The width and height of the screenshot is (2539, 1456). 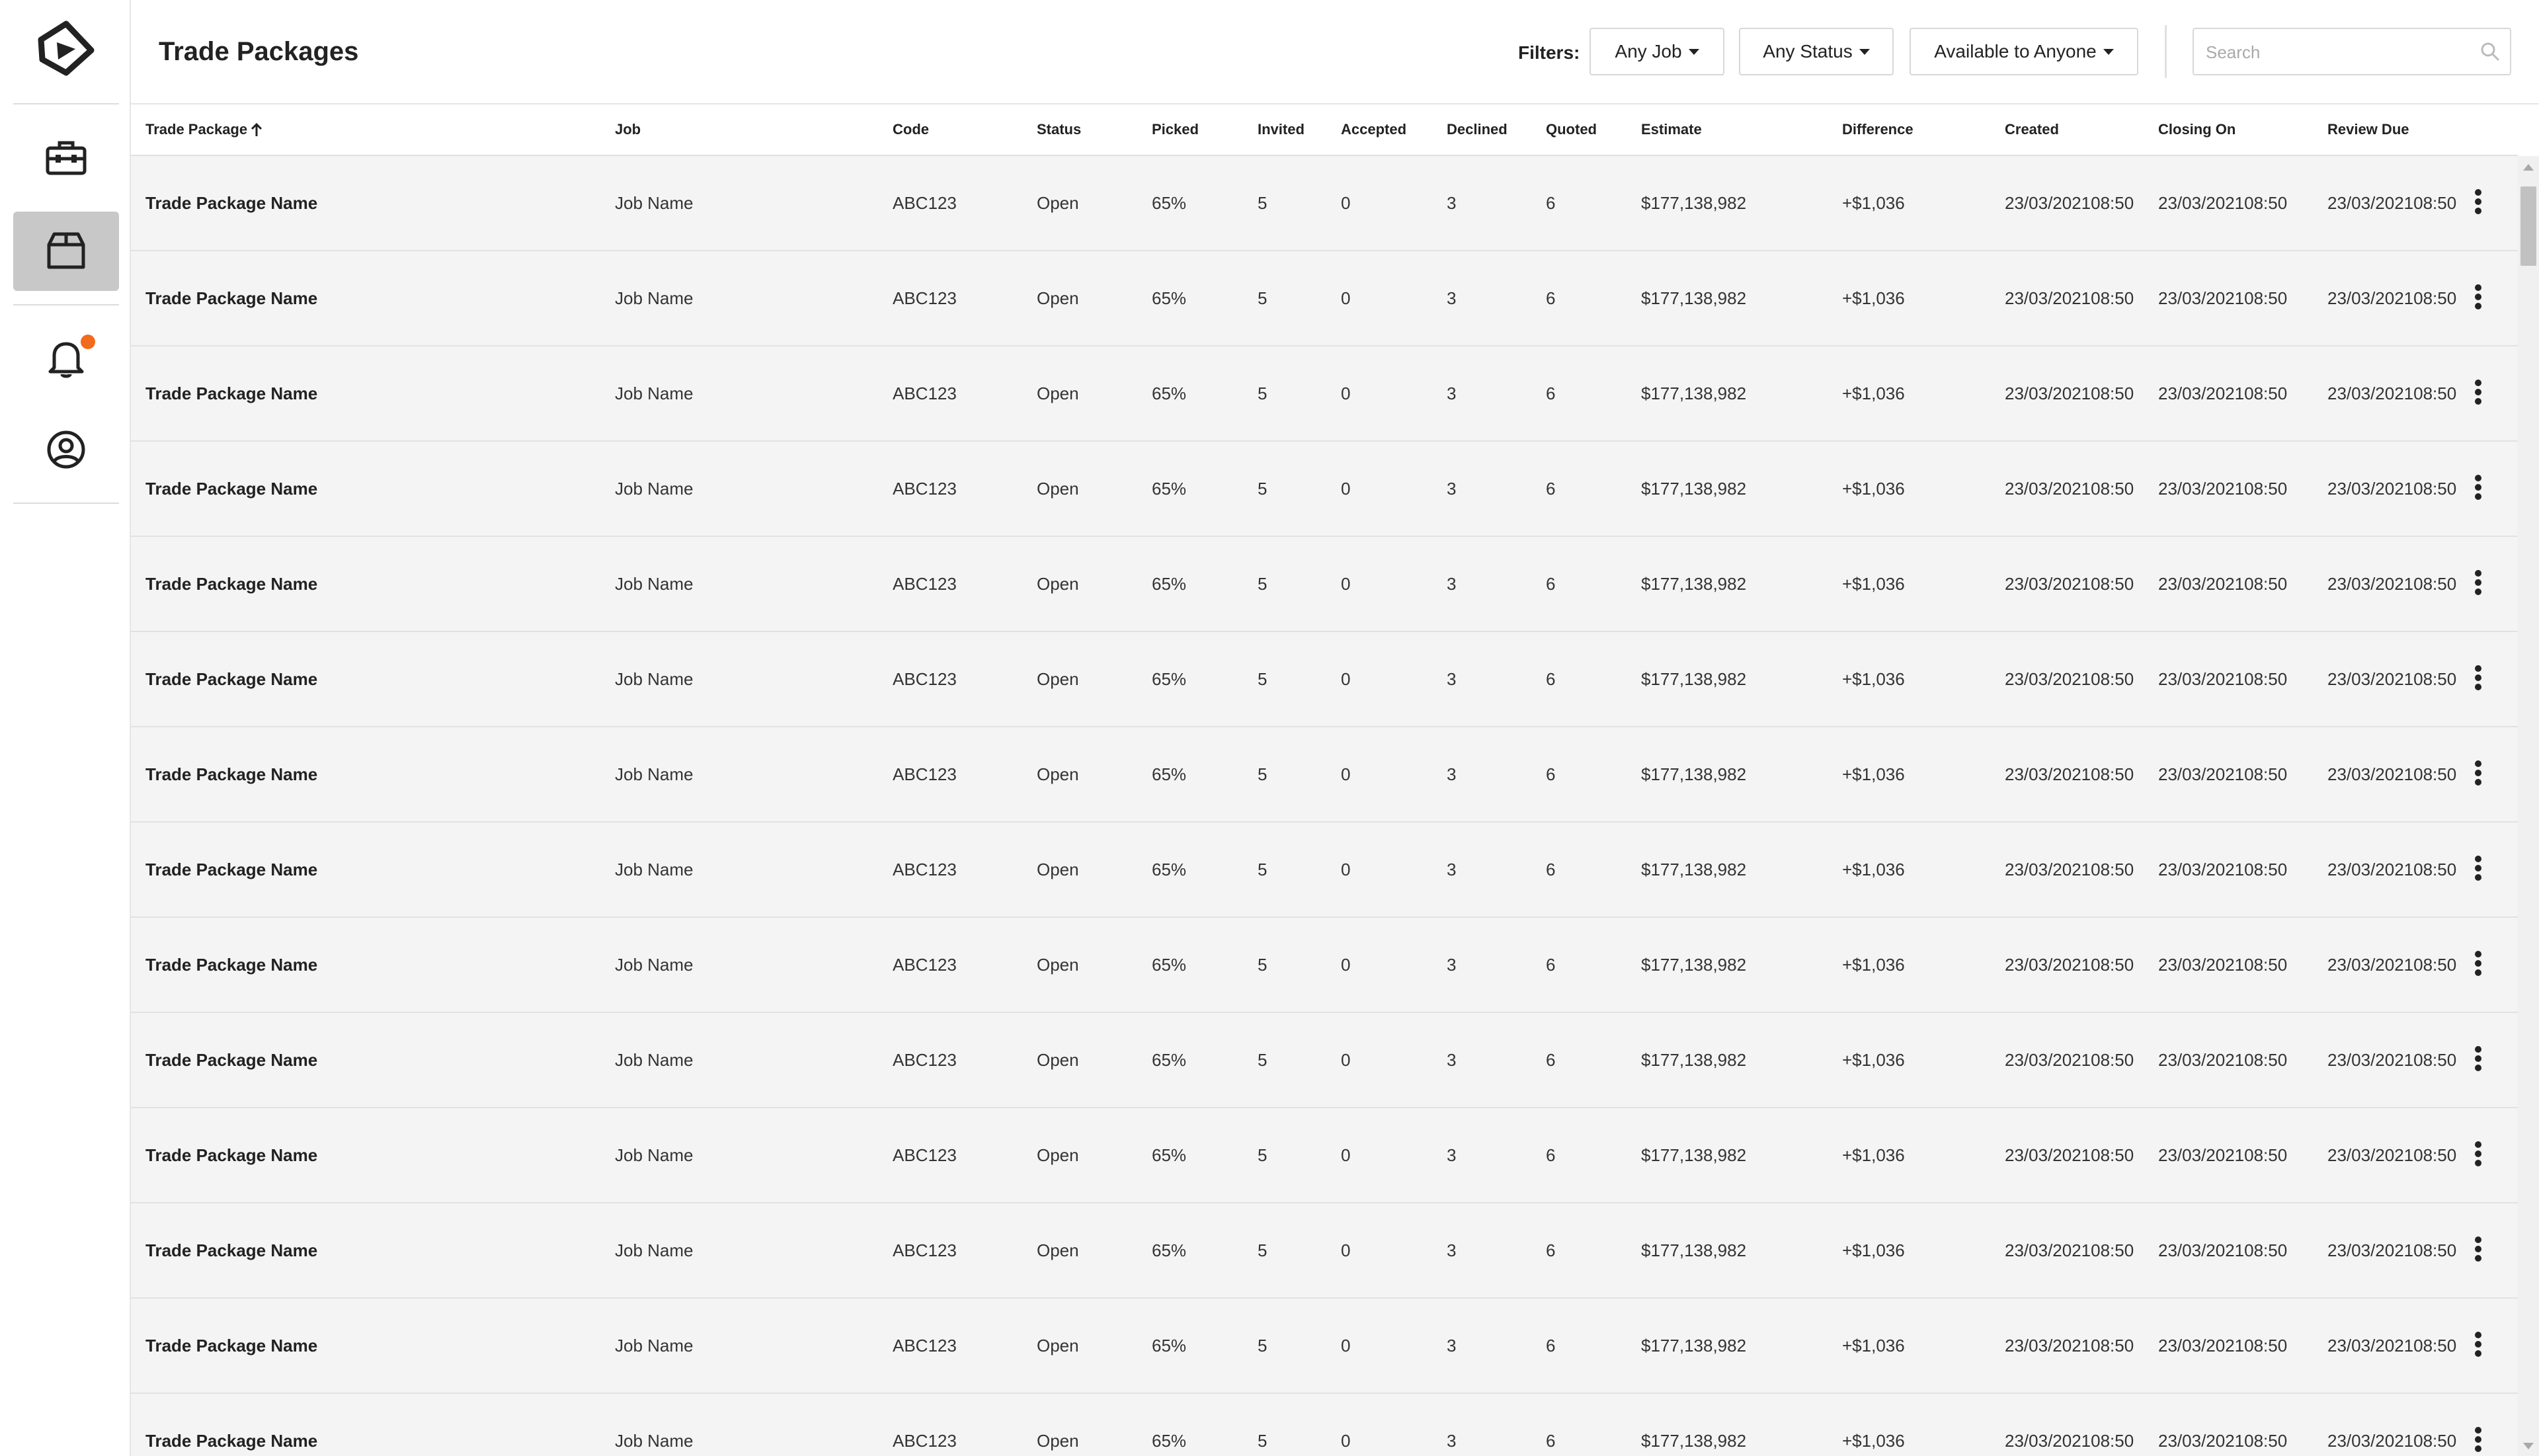 What do you see at coordinates (1374, 129) in the screenshot?
I see `column-header-accepted: Accepted` at bounding box center [1374, 129].